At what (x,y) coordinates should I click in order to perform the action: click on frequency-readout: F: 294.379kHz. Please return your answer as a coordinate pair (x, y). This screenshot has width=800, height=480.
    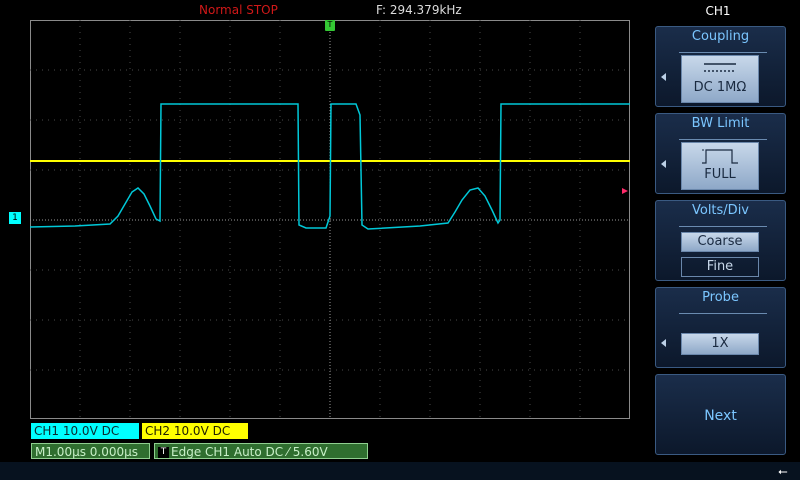
    Looking at the image, I should click on (419, 10).